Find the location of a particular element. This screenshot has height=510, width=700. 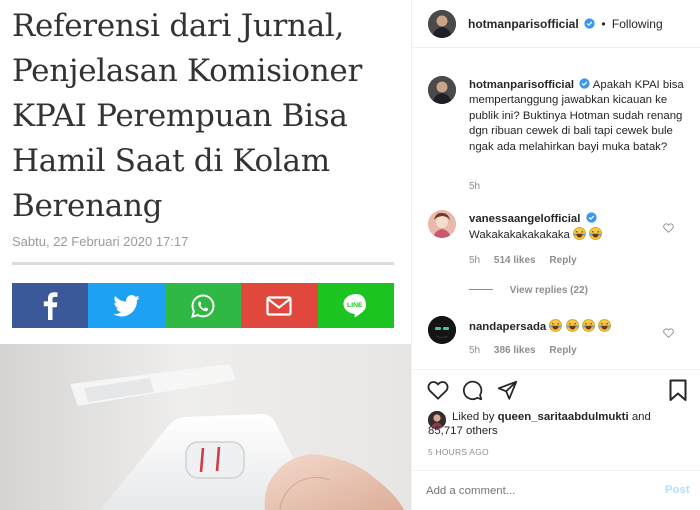

line-label: LINE is located at coordinates (355, 305).